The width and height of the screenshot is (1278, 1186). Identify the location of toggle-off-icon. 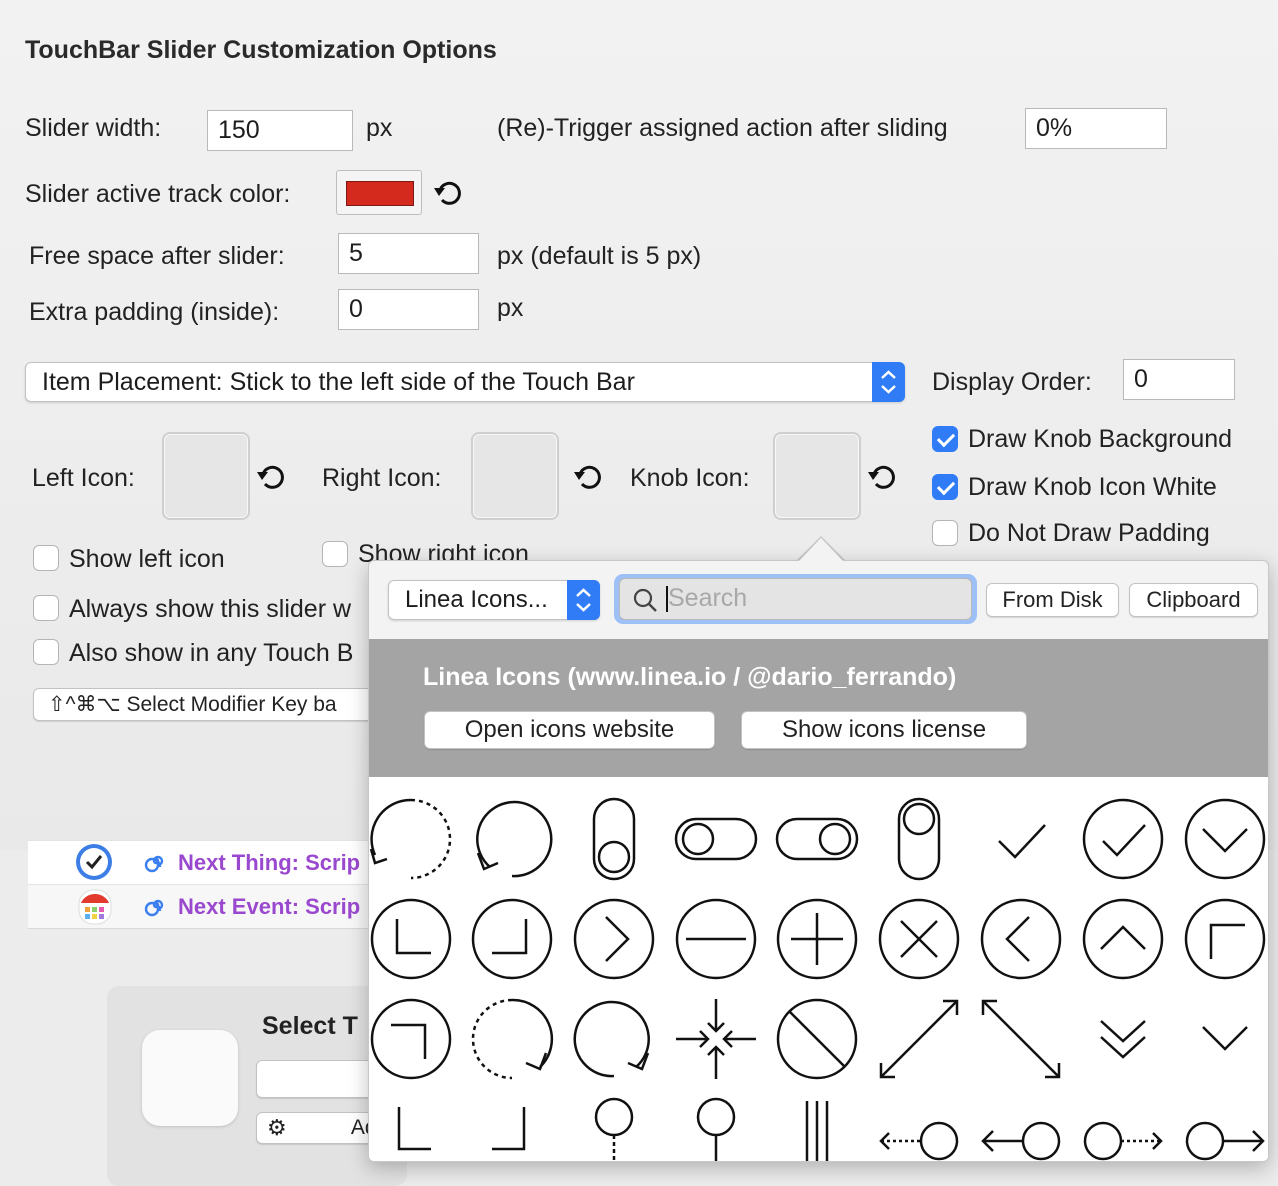
(716, 839).